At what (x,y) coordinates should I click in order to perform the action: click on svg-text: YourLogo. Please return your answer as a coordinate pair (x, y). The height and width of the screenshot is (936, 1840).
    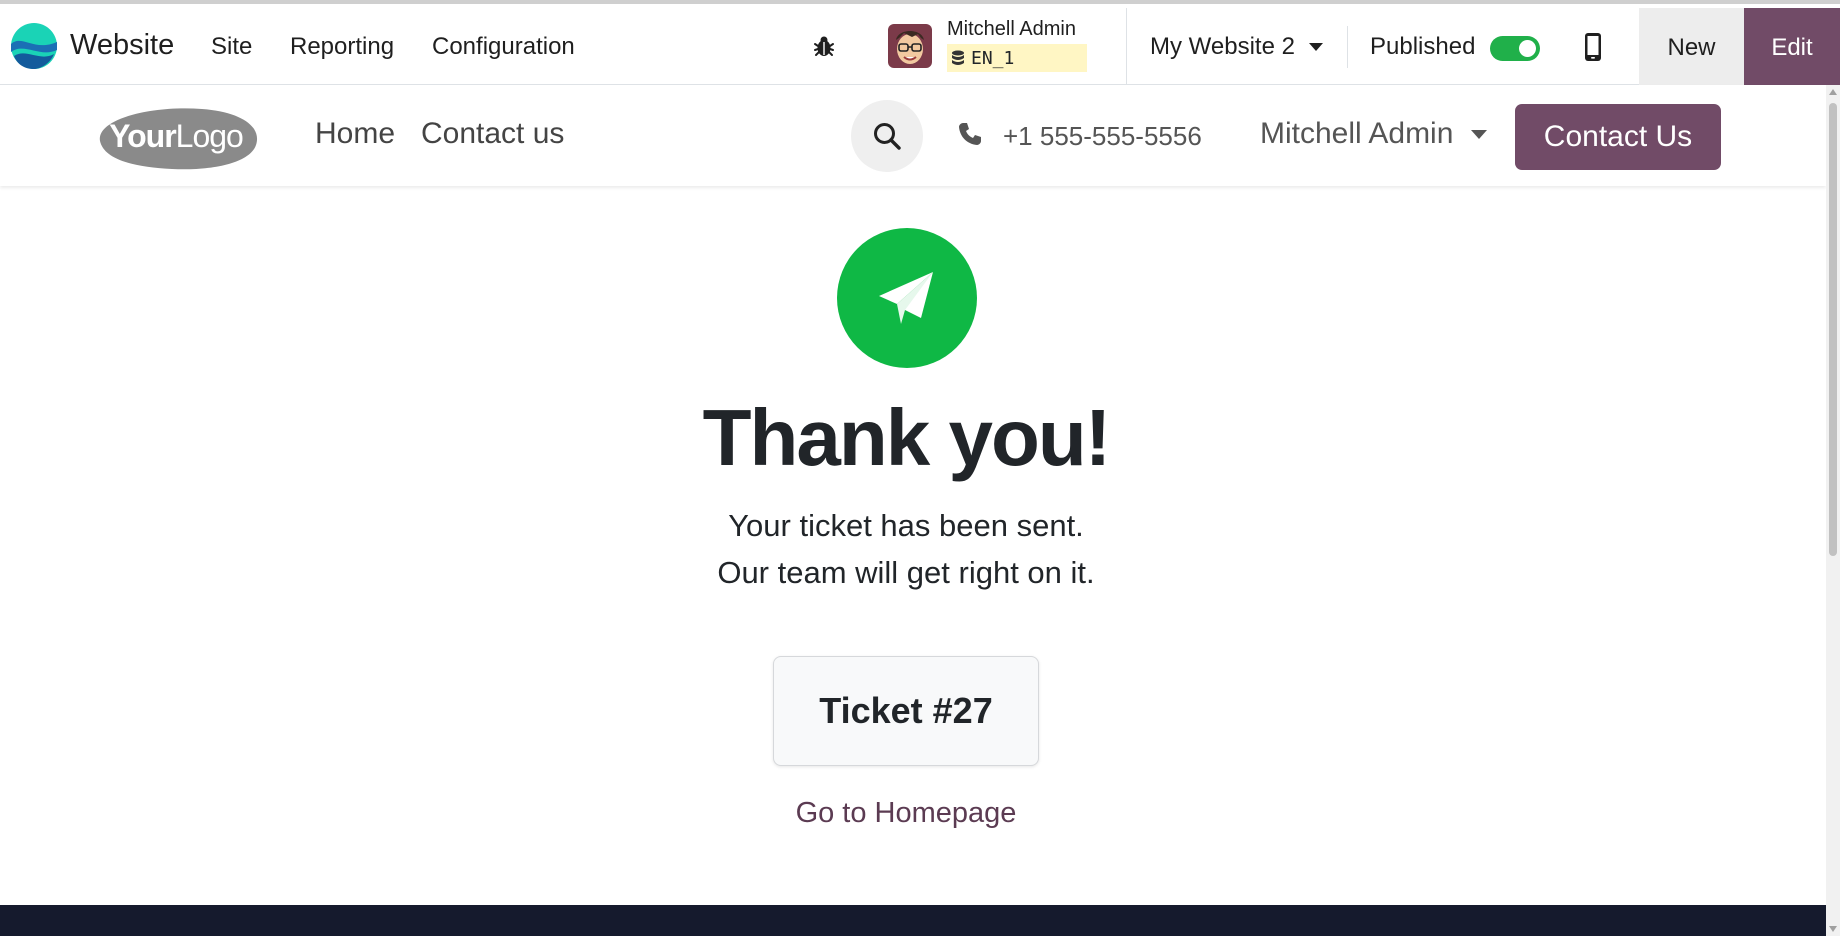
    Looking at the image, I should click on (176, 136).